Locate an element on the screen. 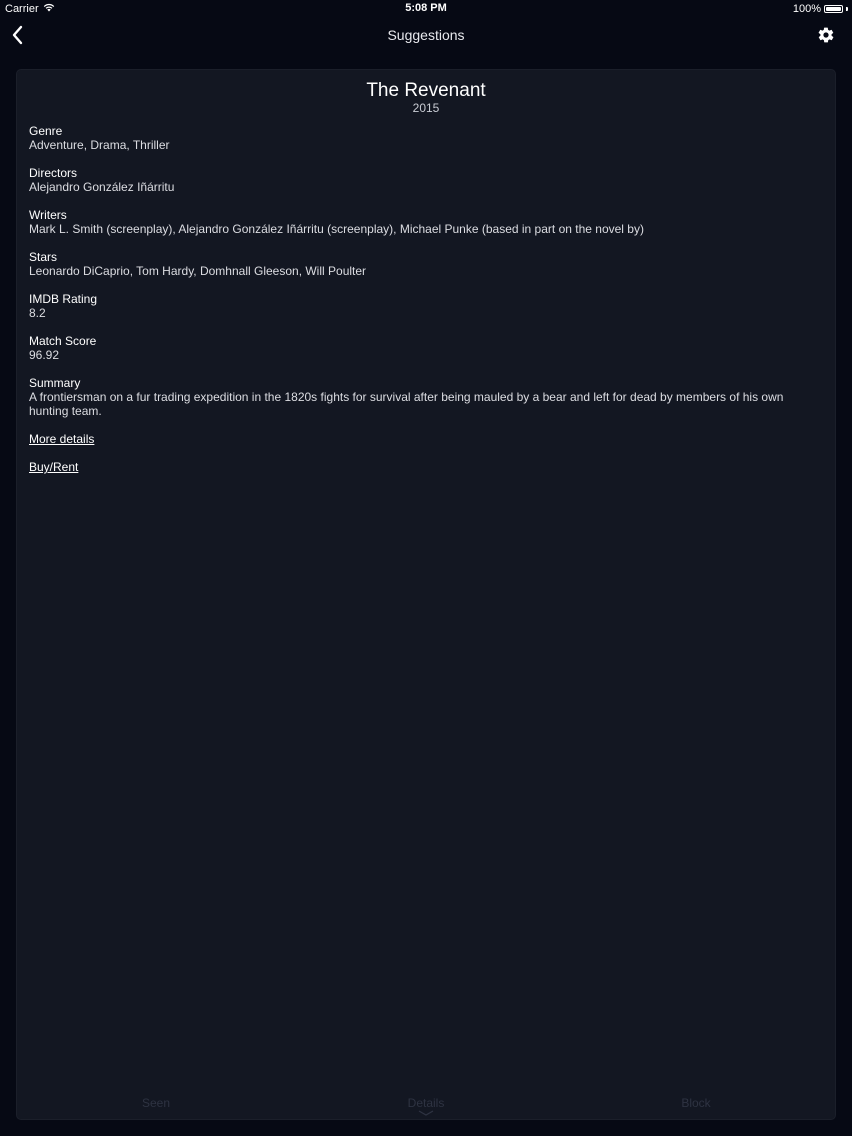  movie-year: 2015 is located at coordinates (426, 108).